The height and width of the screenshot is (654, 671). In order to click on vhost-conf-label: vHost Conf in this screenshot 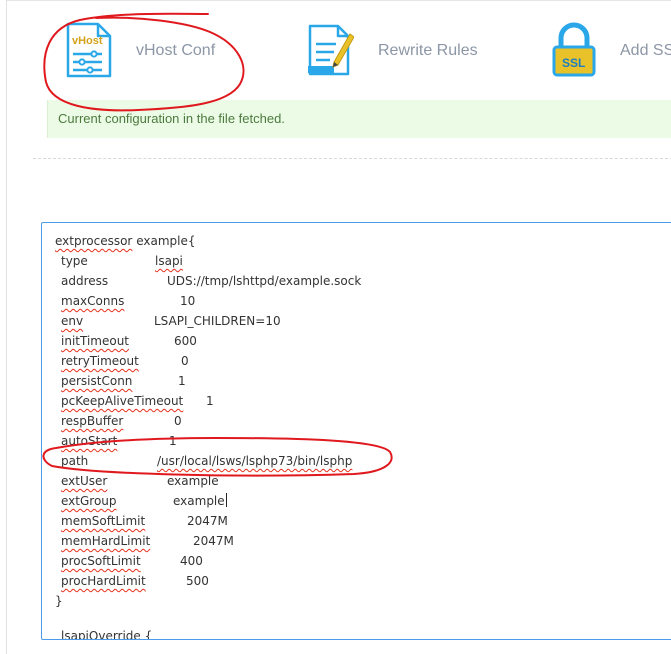, I will do `click(176, 50)`.